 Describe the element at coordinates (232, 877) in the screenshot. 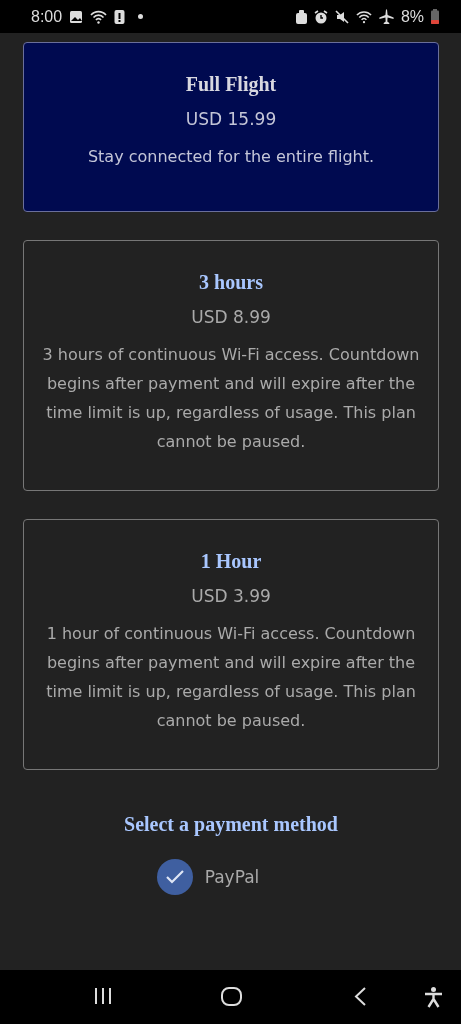

I see `payment-option-label: PayPal` at that location.